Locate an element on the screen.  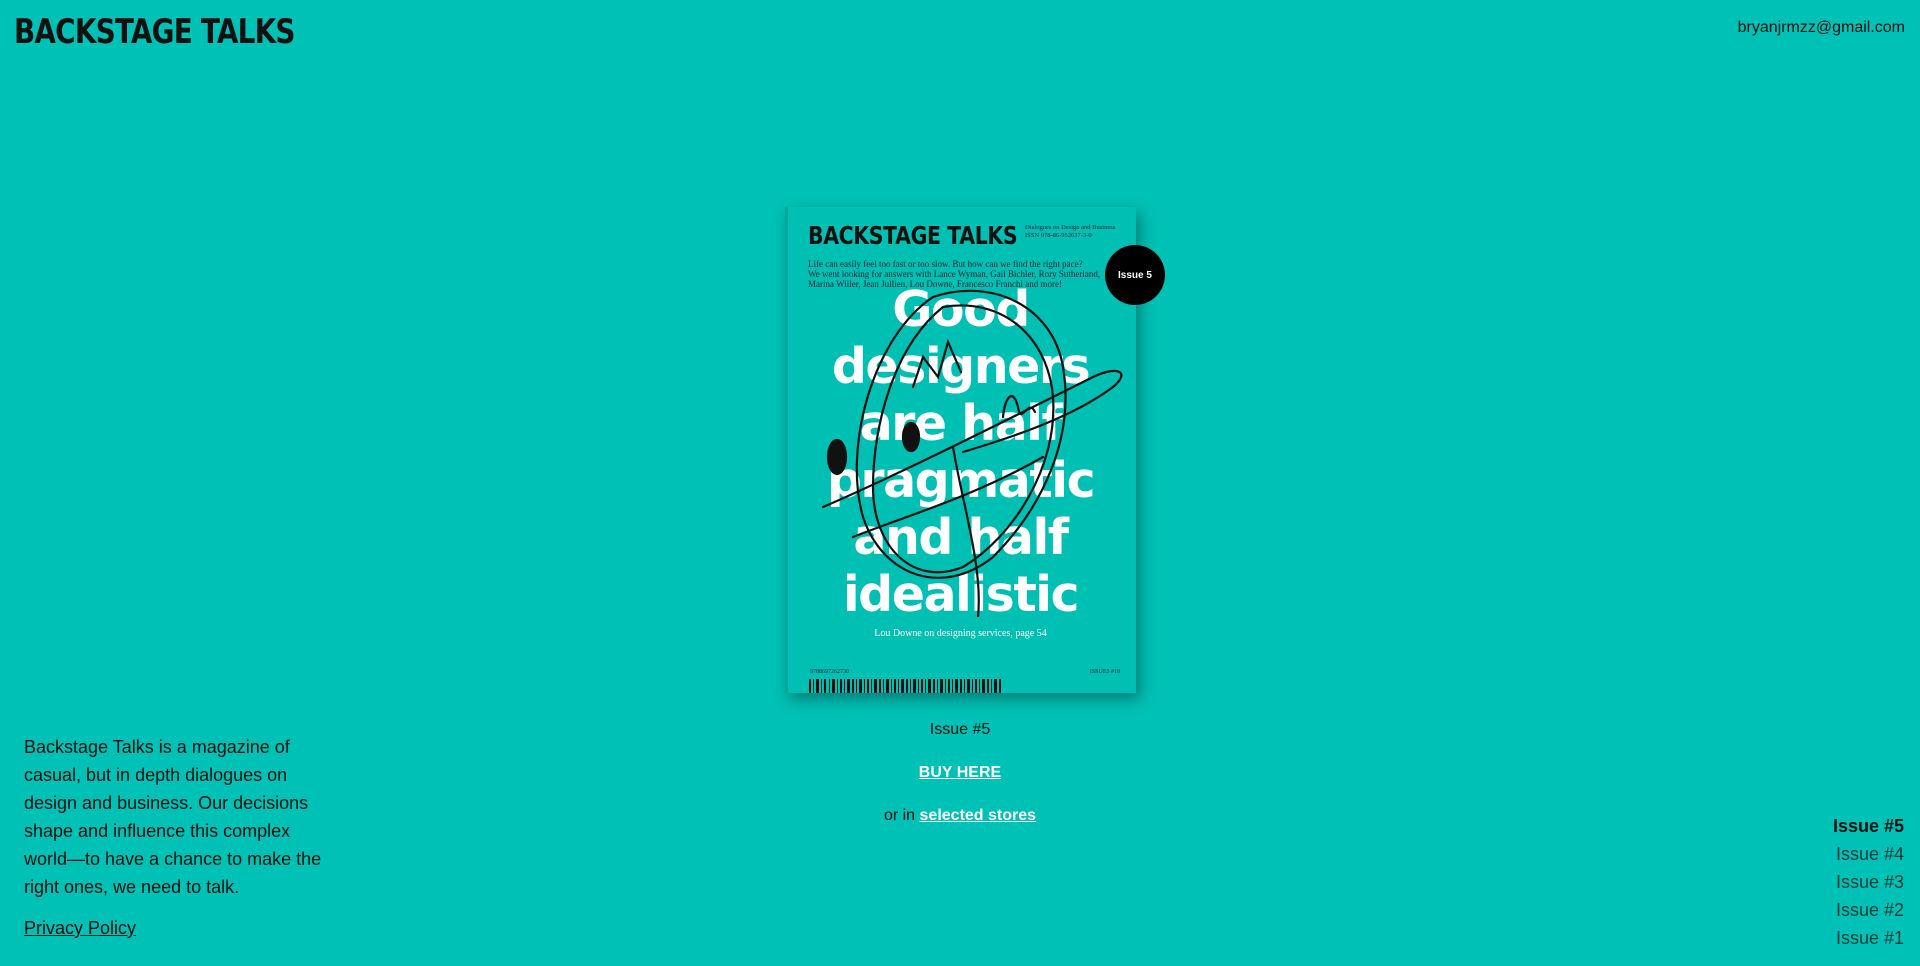
barcode is located at coordinates (905, 686).